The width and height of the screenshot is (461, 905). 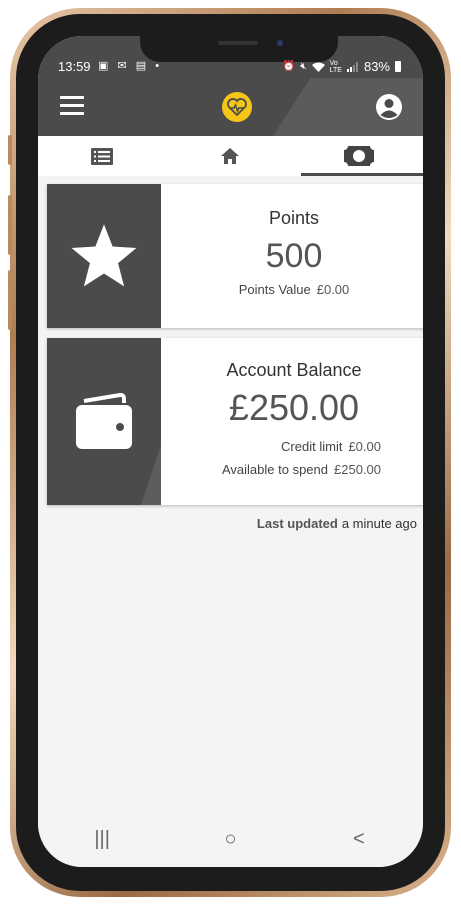 I want to click on balance-value: £250.00, so click(x=294, y=407).